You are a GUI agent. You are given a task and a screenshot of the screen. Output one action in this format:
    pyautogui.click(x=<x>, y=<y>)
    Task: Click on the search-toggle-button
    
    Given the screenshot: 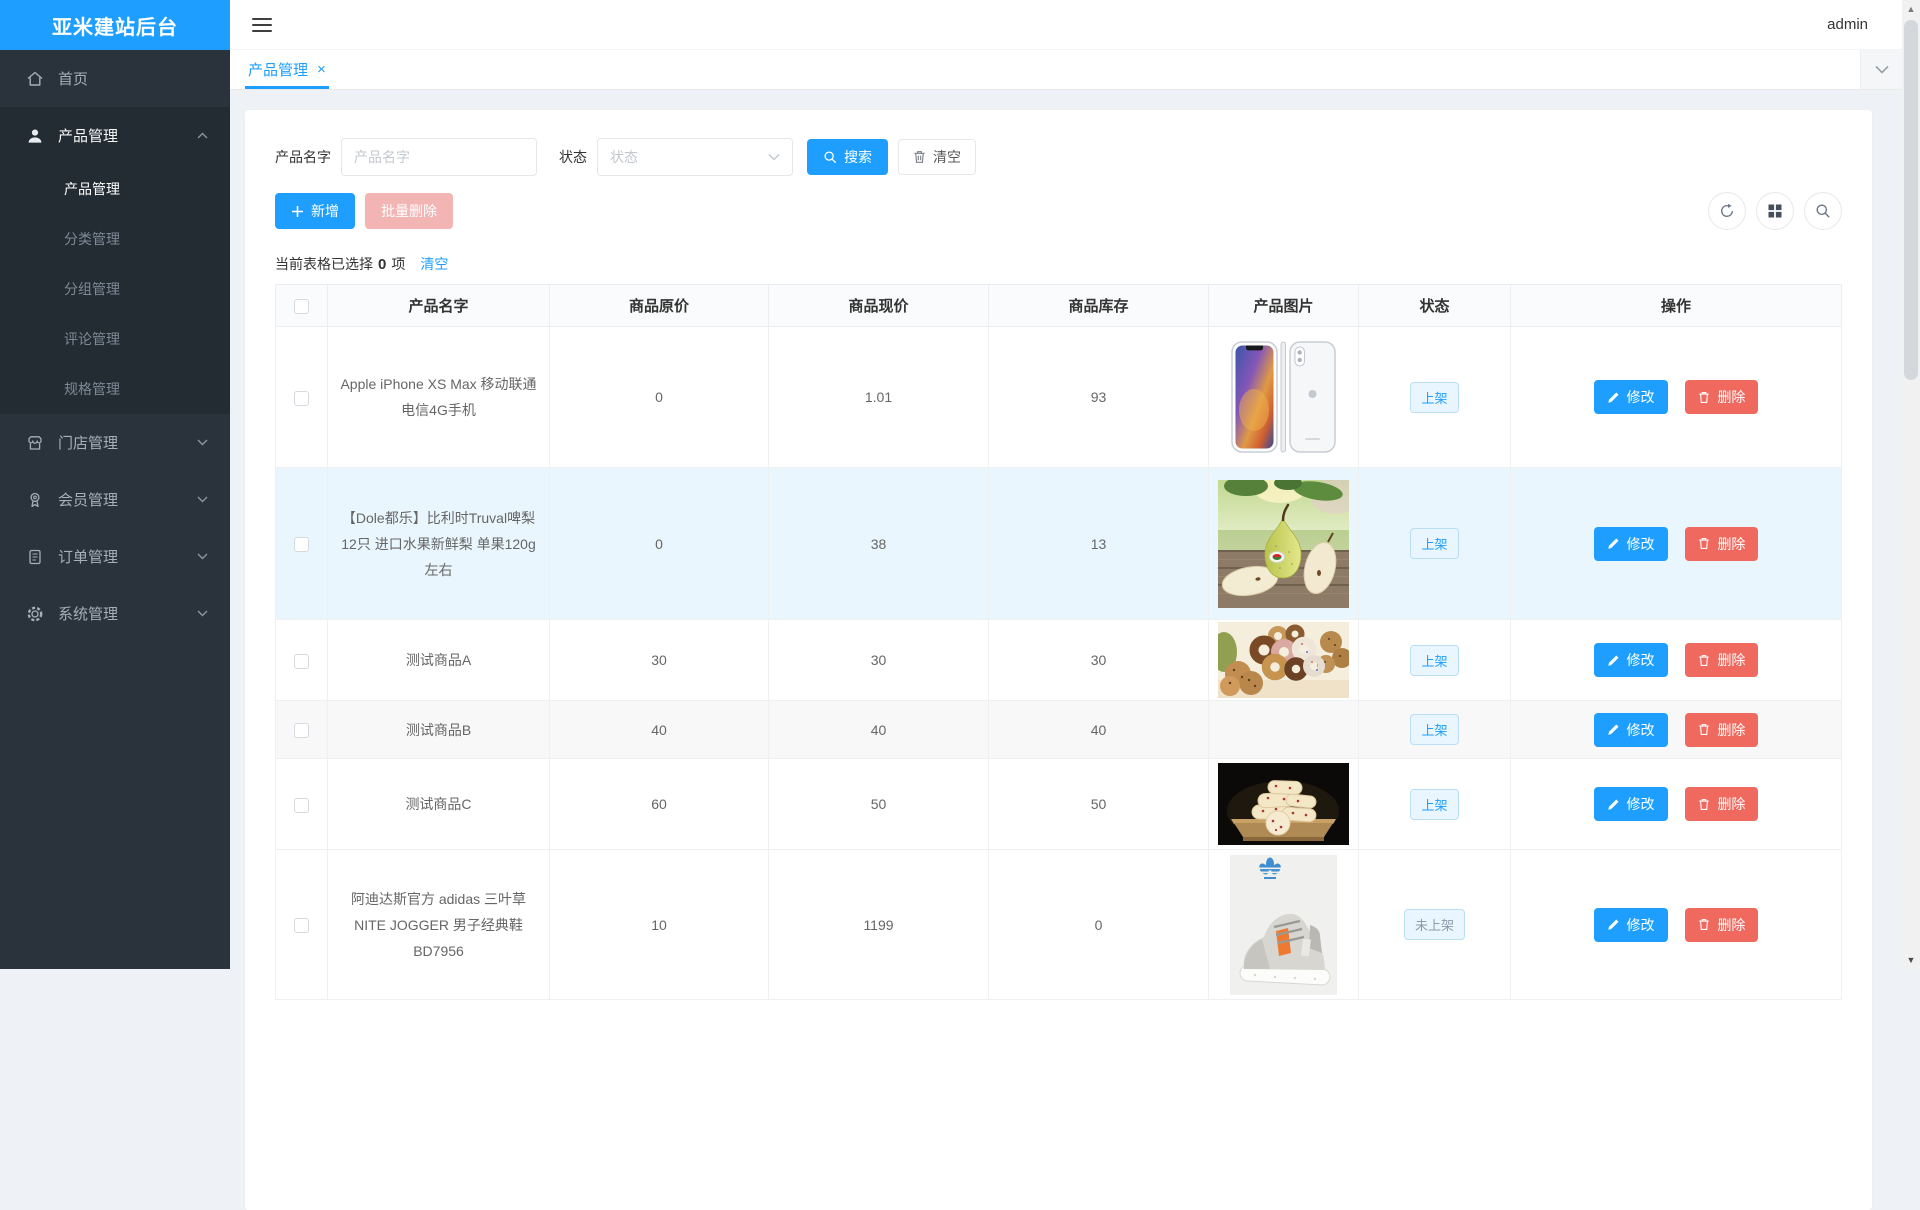 What is the action you would take?
    pyautogui.click(x=1823, y=211)
    